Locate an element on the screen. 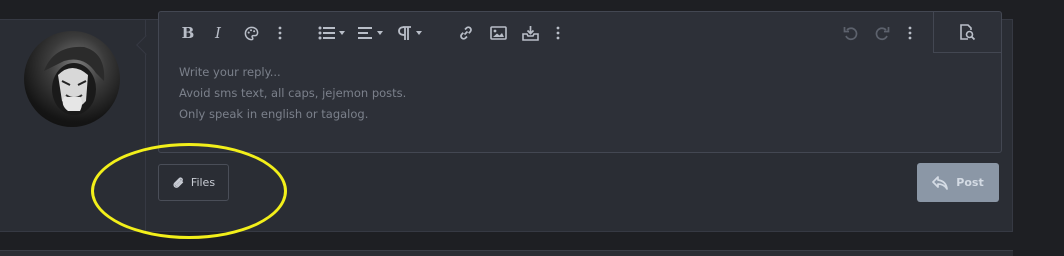  placeholder-line: Avoid sms text, all caps, jejemon posts. is located at coordinates (293, 93).